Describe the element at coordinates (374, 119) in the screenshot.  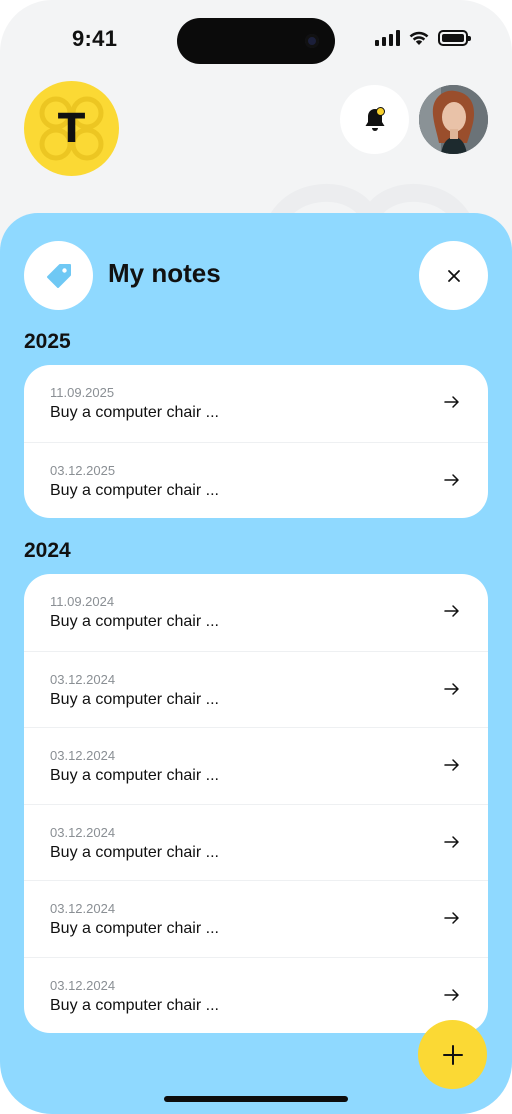
I see `notifications-button` at that location.